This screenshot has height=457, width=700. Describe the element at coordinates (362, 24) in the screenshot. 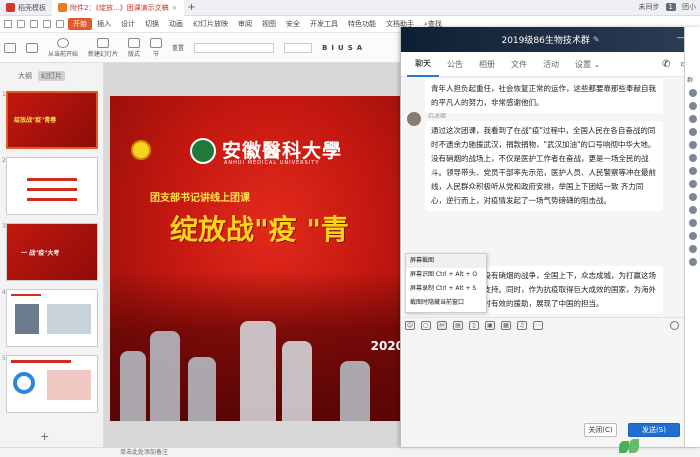

I see `menu-features: 特色功能` at that location.